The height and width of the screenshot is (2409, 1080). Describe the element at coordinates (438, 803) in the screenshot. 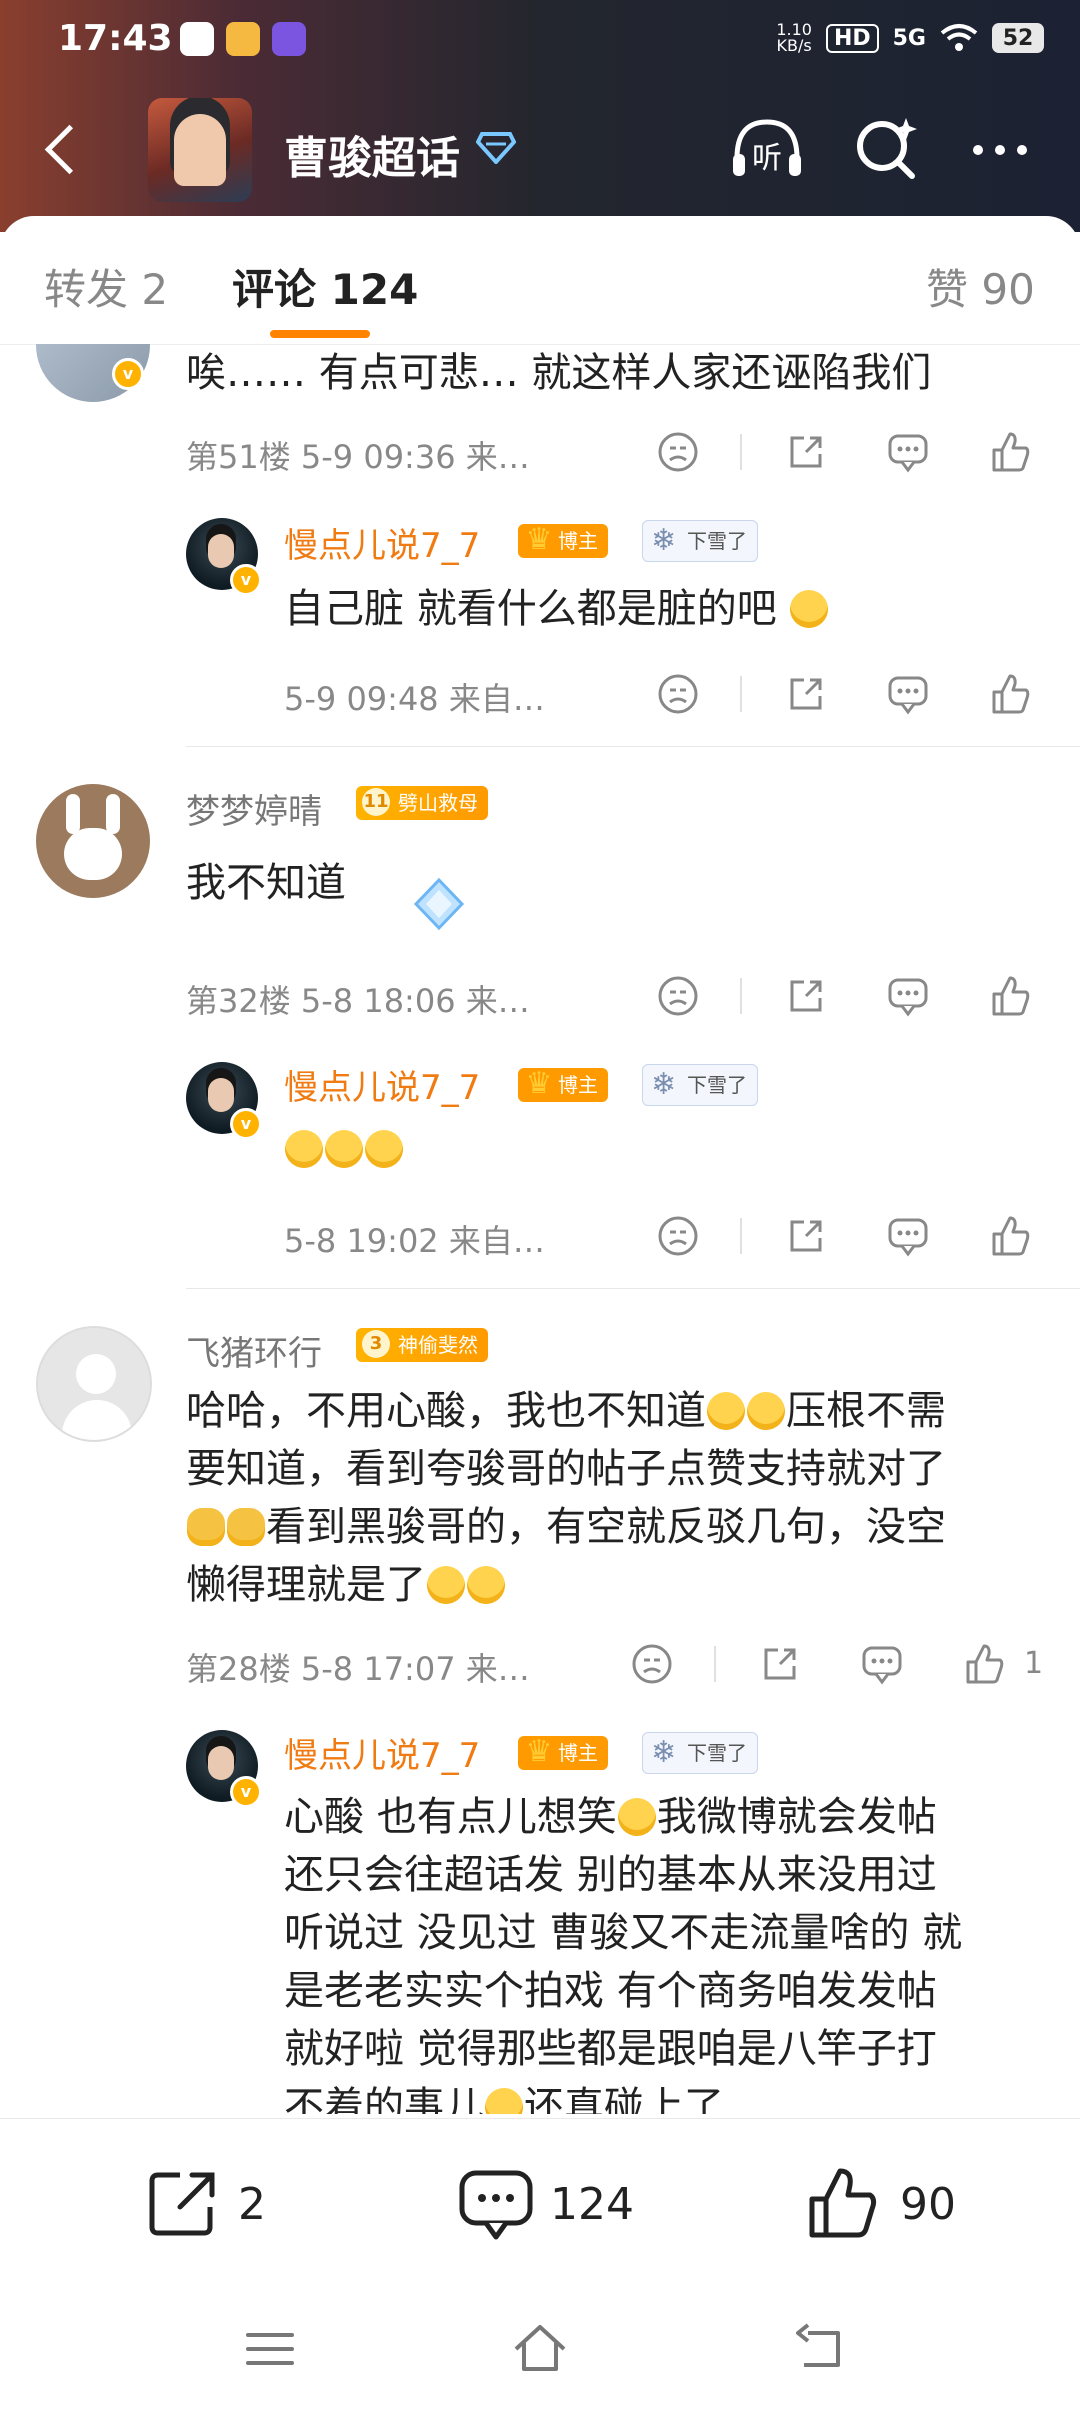

I see `fan-badge-label: 劈山救母` at that location.